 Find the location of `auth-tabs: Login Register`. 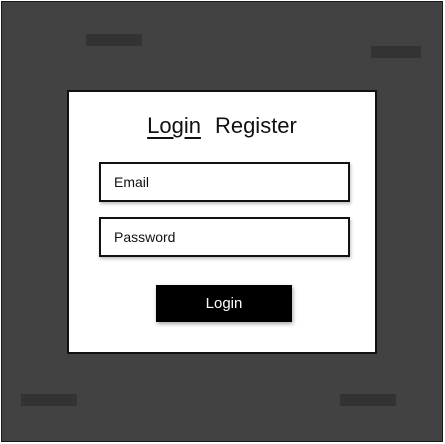

auth-tabs: Login Register is located at coordinates (222, 126).